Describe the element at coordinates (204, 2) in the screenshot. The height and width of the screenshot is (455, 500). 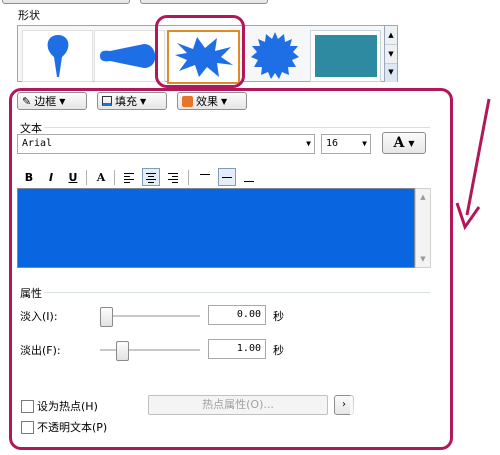
I see `top-button-right` at that location.